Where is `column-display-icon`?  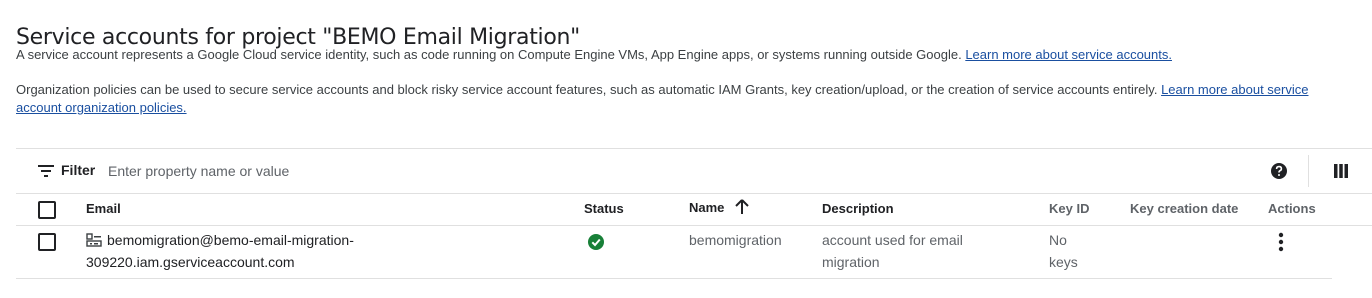 column-display-icon is located at coordinates (1341, 171).